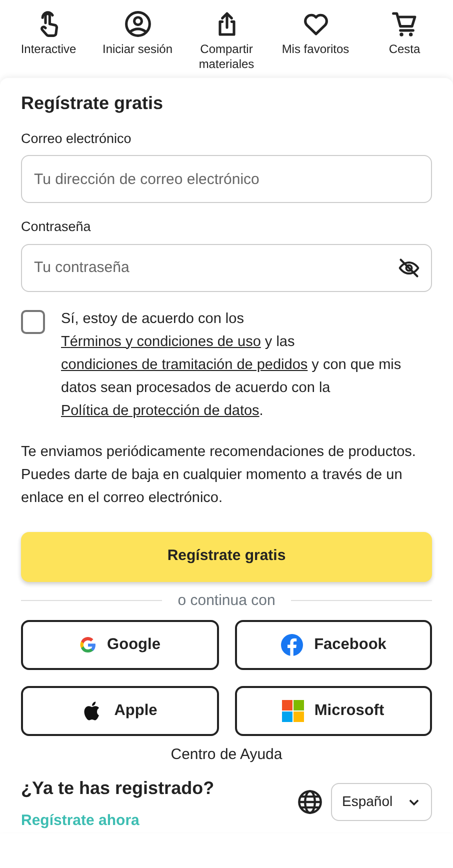  What do you see at coordinates (138, 41) in the screenshot?
I see `nav-item: Iniciar sesión` at bounding box center [138, 41].